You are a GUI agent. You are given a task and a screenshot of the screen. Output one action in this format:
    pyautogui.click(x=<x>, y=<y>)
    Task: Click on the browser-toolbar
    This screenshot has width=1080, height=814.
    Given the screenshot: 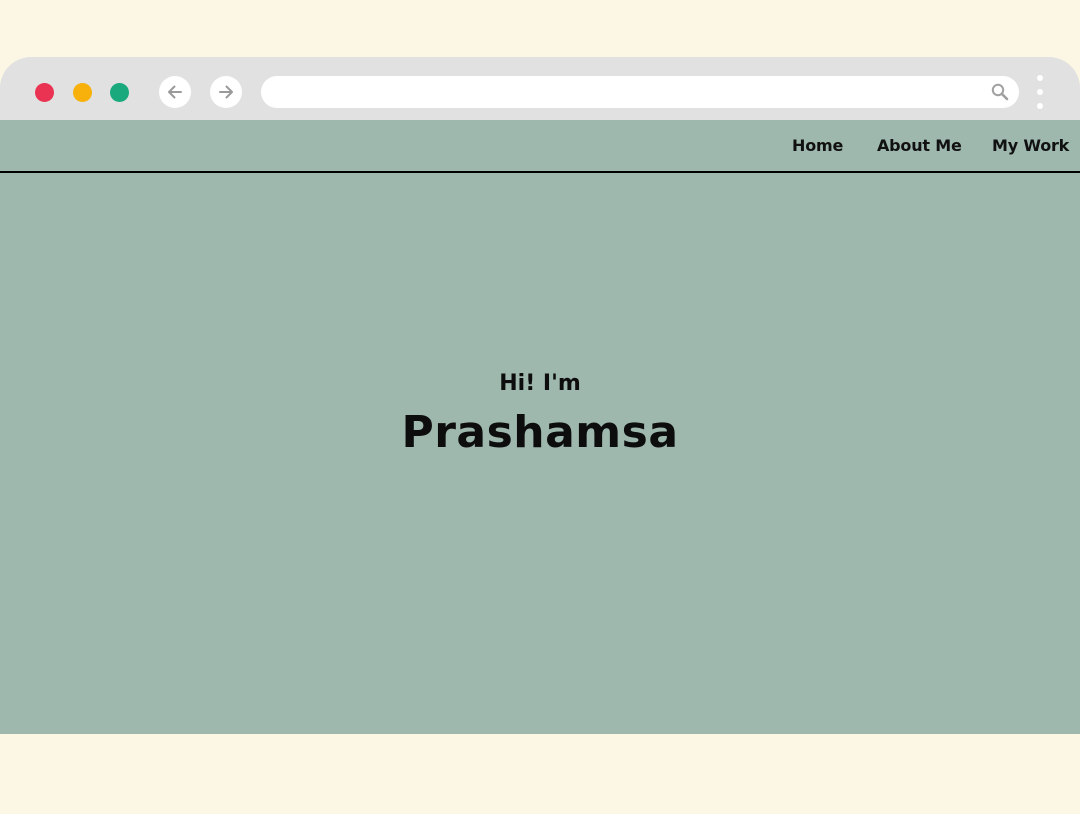 What is the action you would take?
    pyautogui.click(x=540, y=88)
    